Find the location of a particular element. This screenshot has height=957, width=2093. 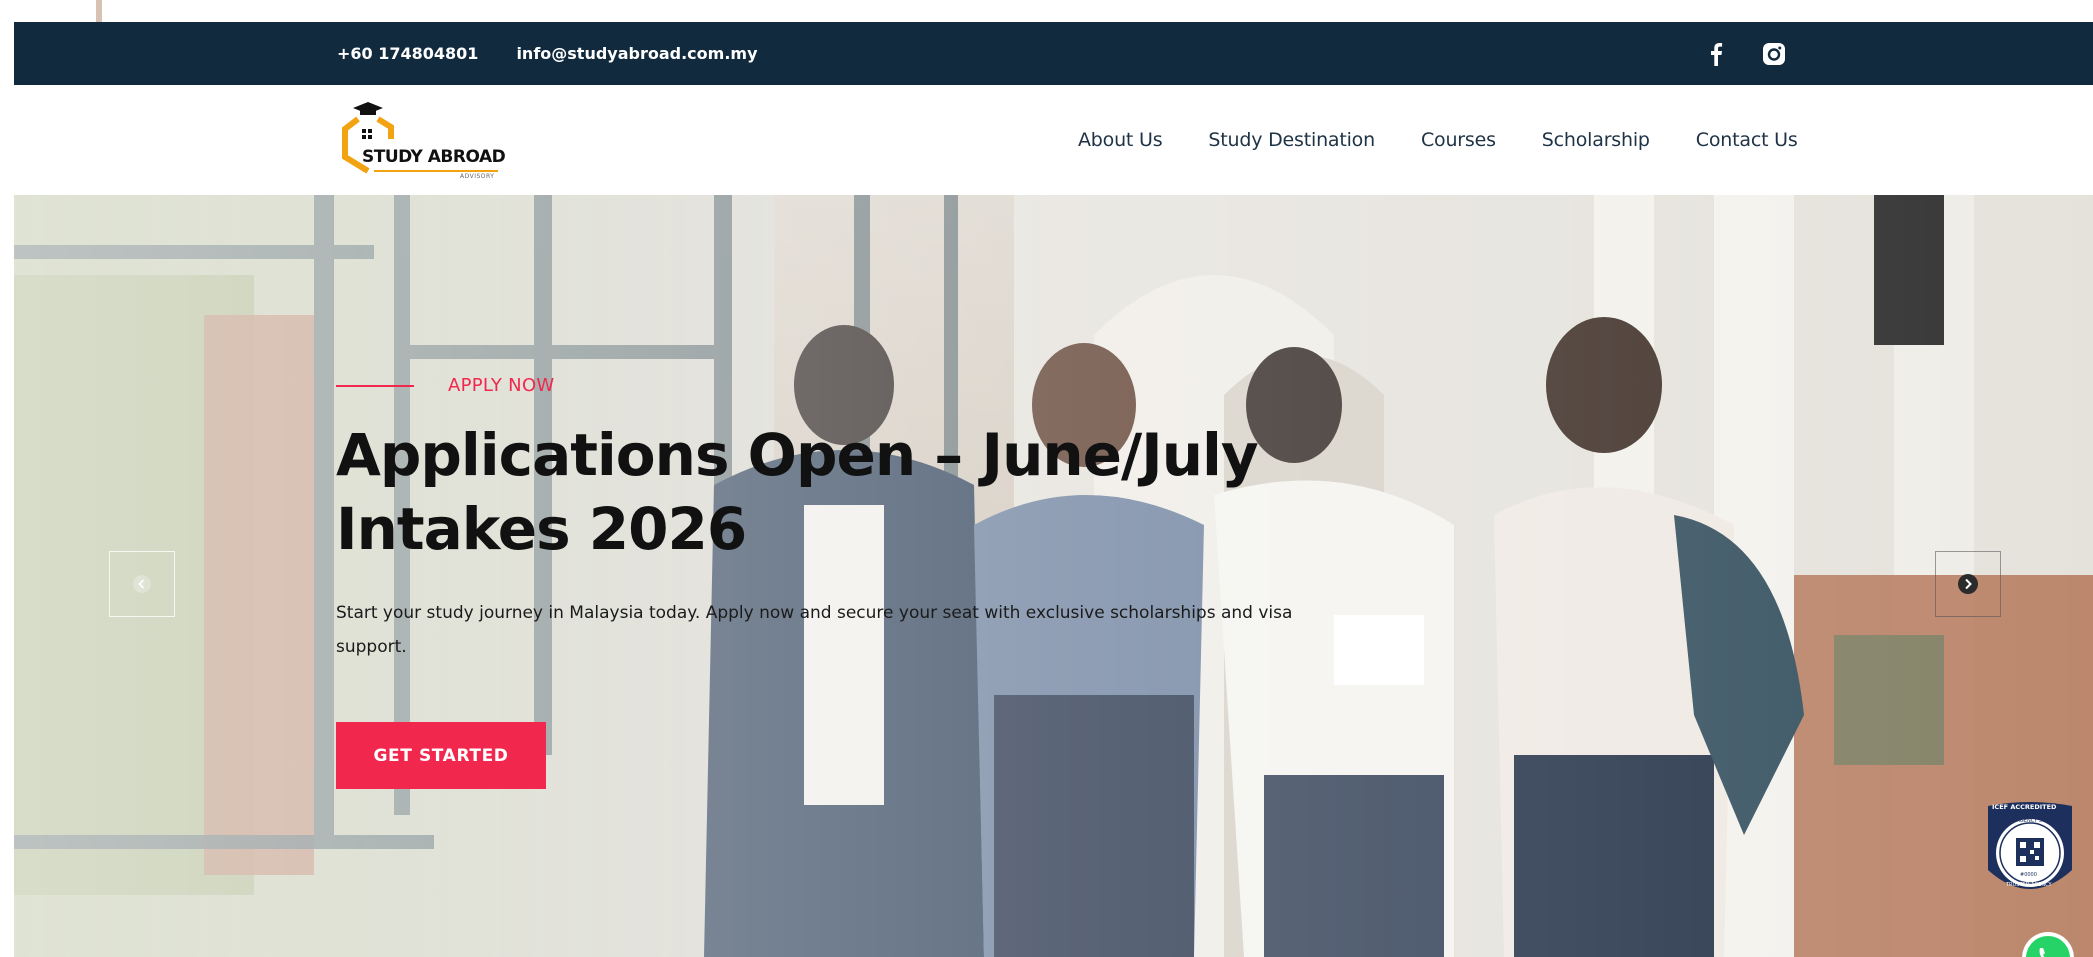

slider-prev-button is located at coordinates (142, 584).